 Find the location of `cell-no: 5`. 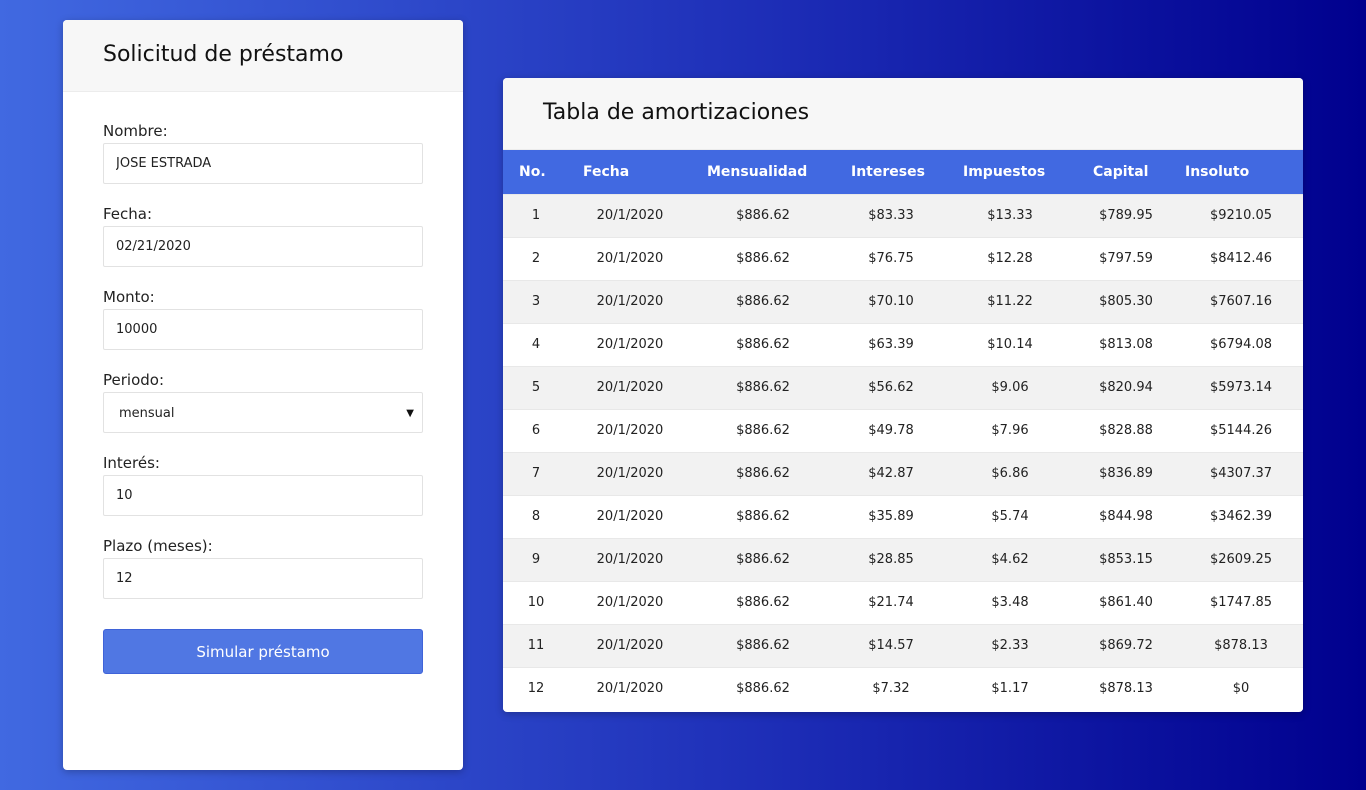

cell-no: 5 is located at coordinates (536, 387).